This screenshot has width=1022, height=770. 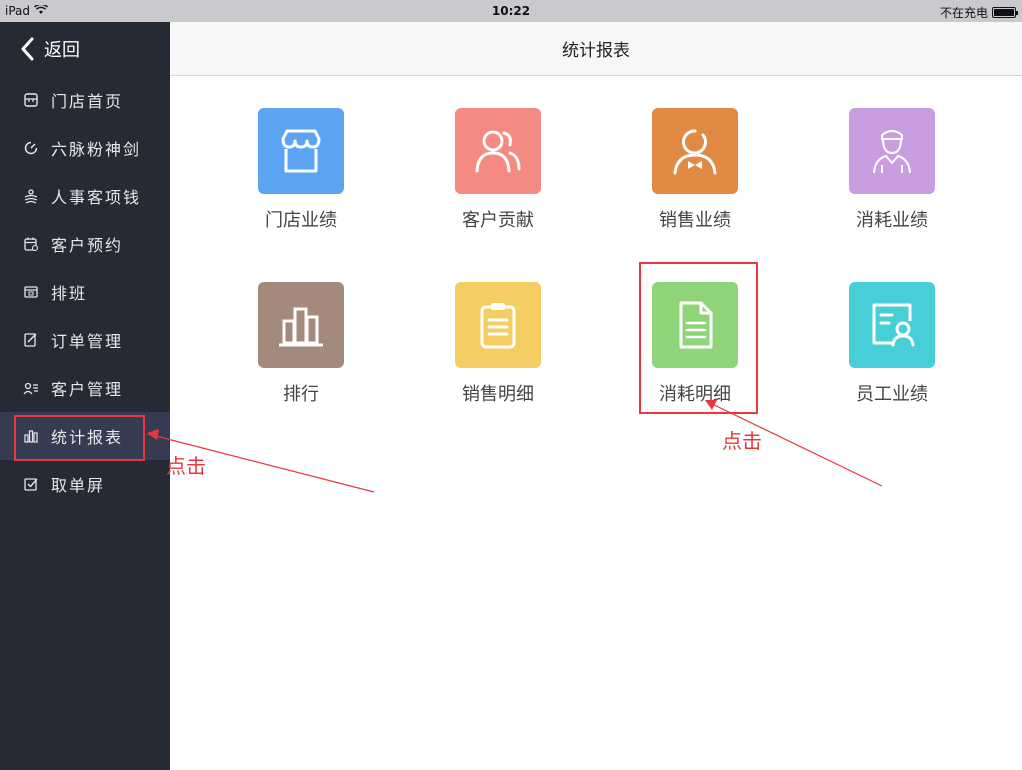 What do you see at coordinates (794, 443) in the screenshot?
I see `tile-arrow-icon` at bounding box center [794, 443].